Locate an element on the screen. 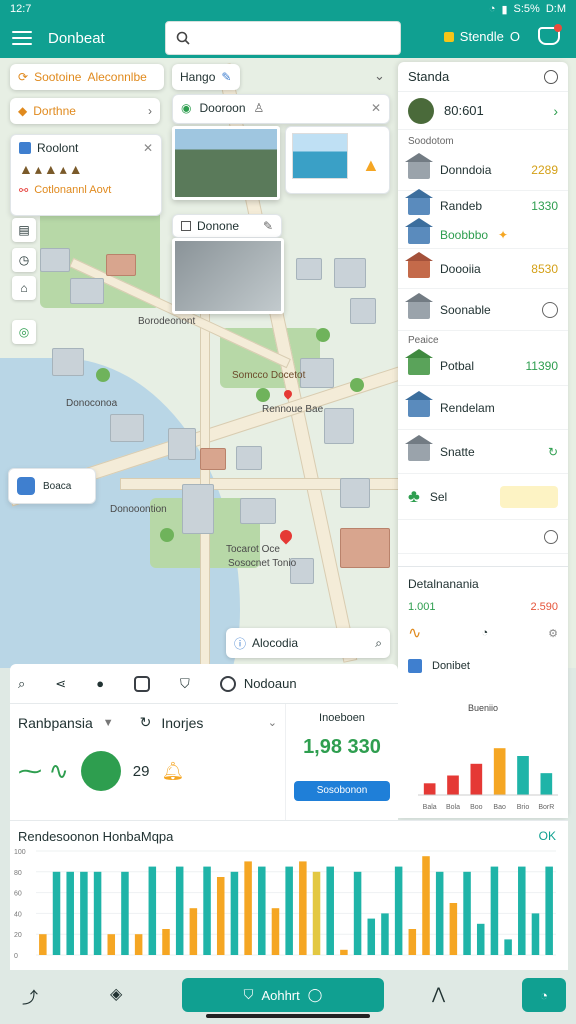 Image resolution: width=576 pixels, height=1024 pixels. preview-card: ▲ is located at coordinates (337, 160).